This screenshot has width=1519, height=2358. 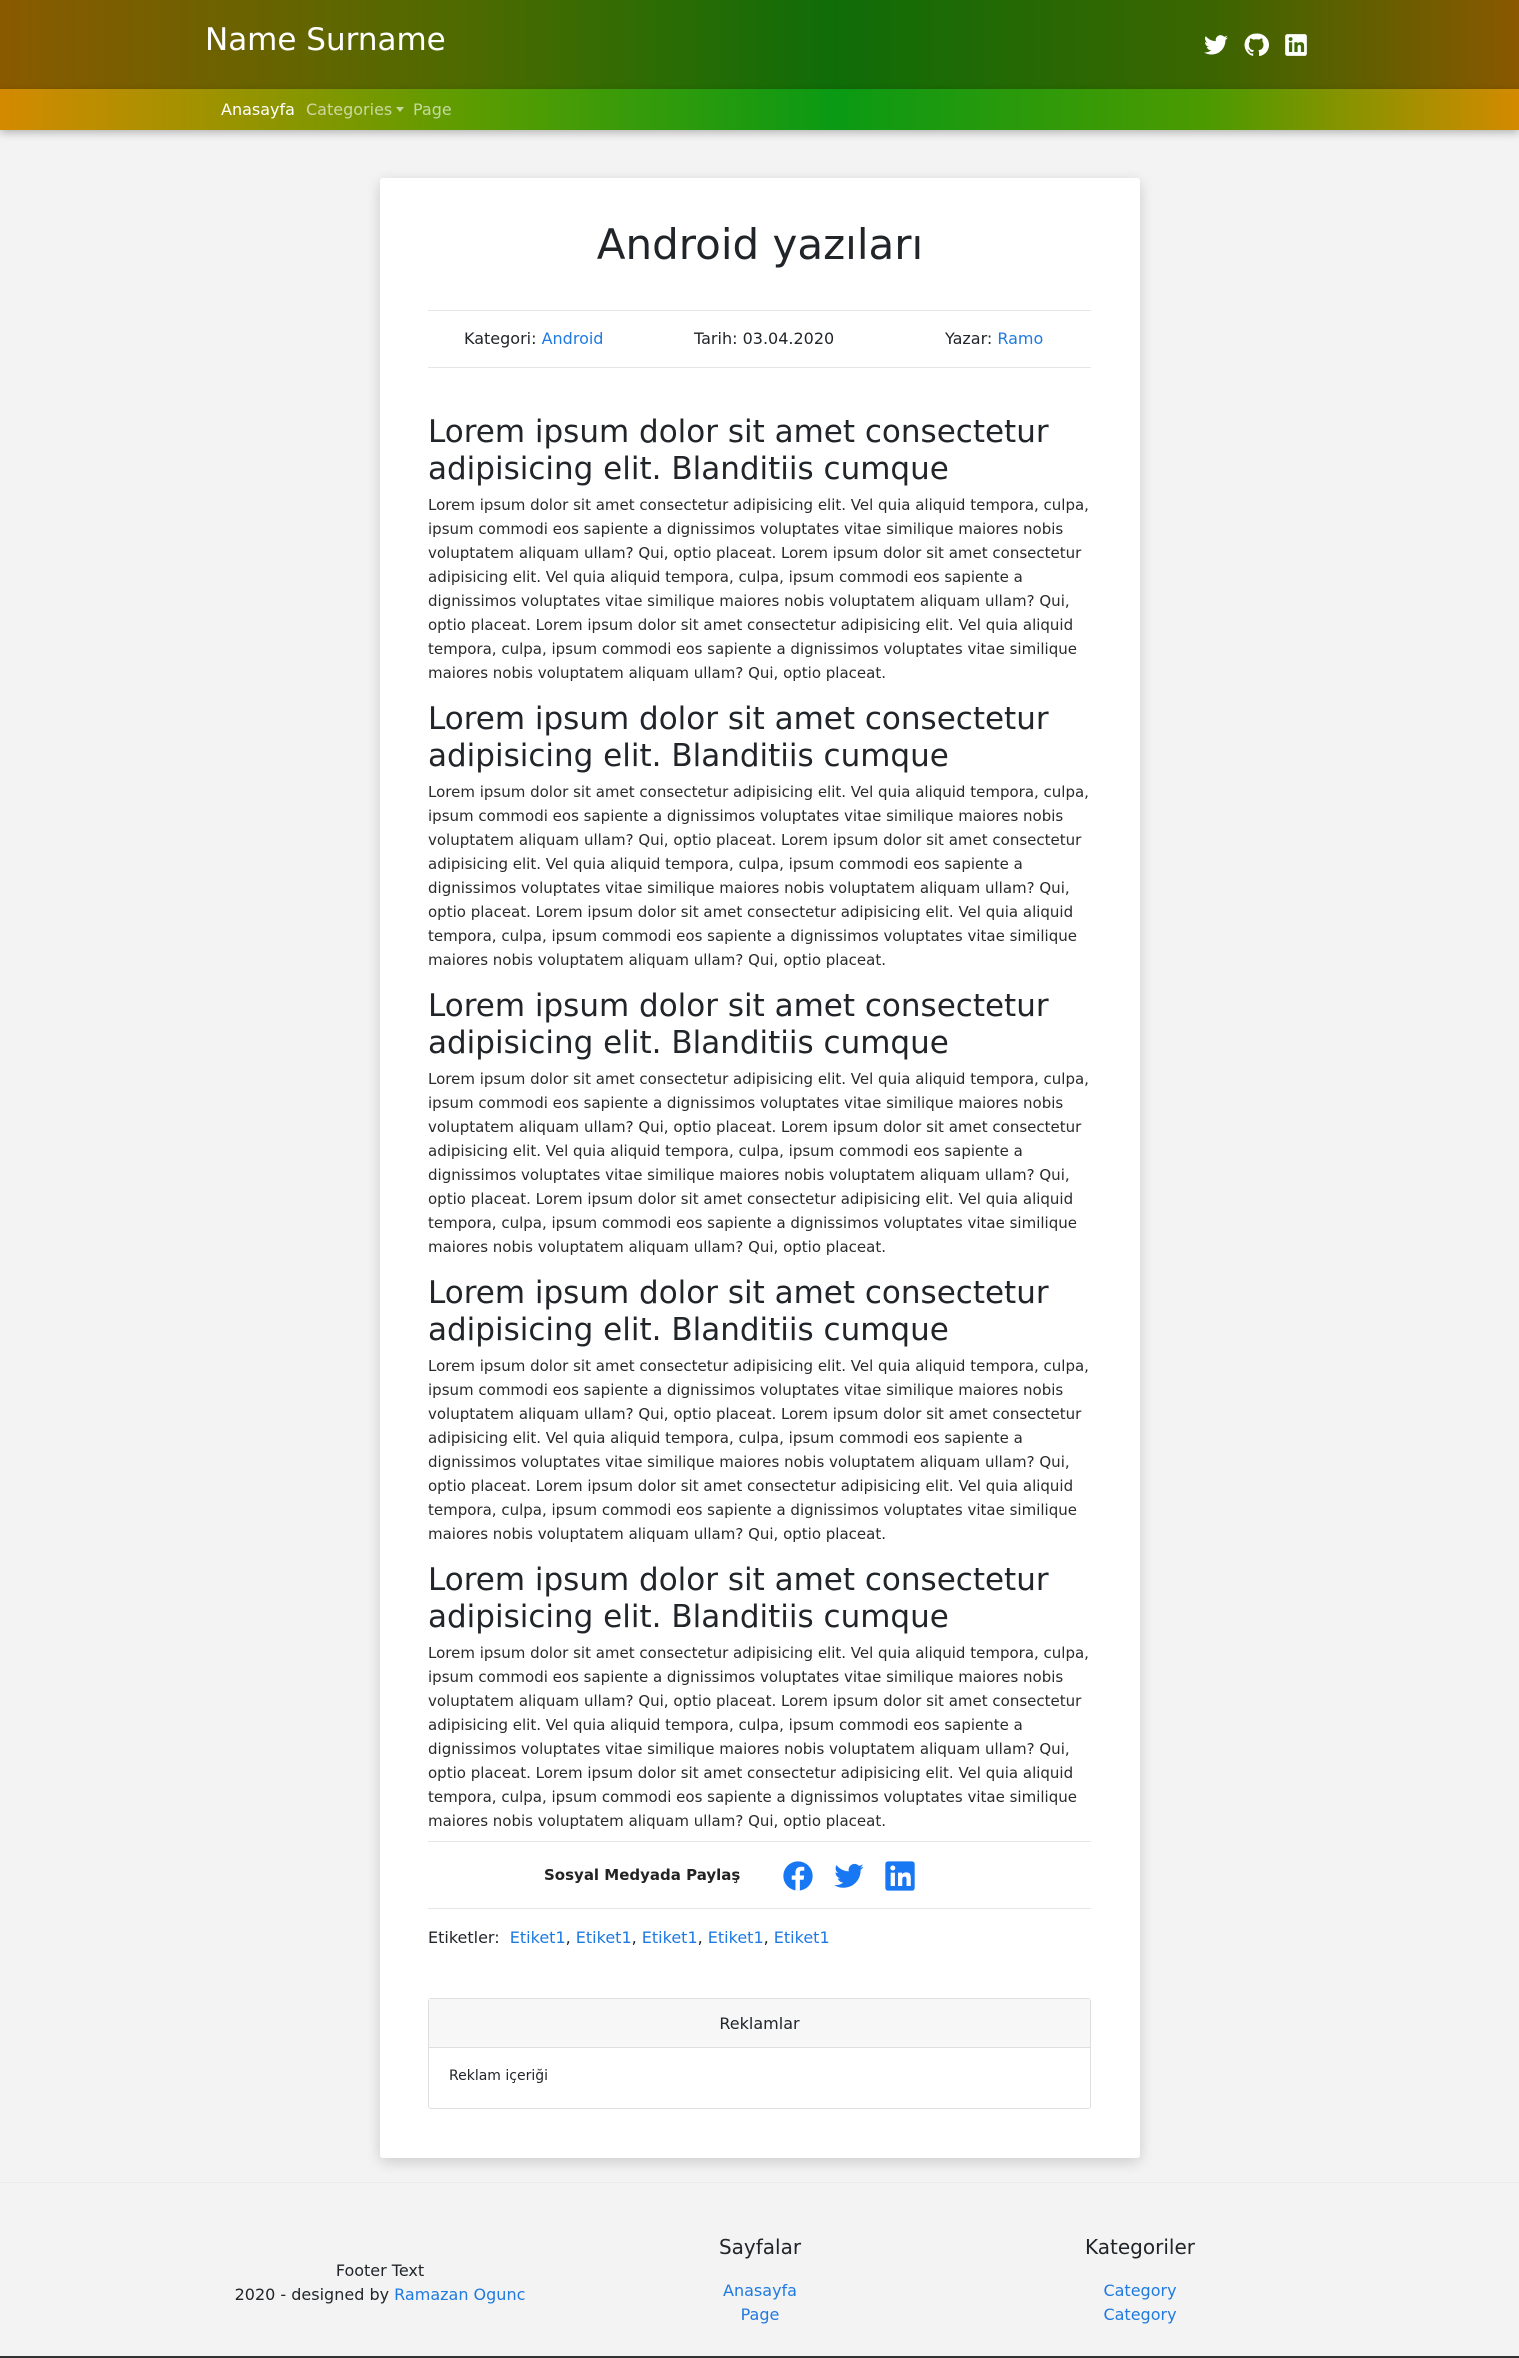 I want to click on footer-text: Footer Text, so click(x=380, y=2270).